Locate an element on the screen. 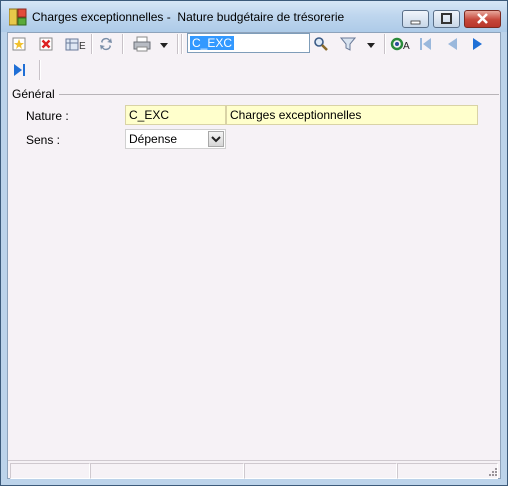 The width and height of the screenshot is (508, 486). svg-text: A is located at coordinates (406, 46).